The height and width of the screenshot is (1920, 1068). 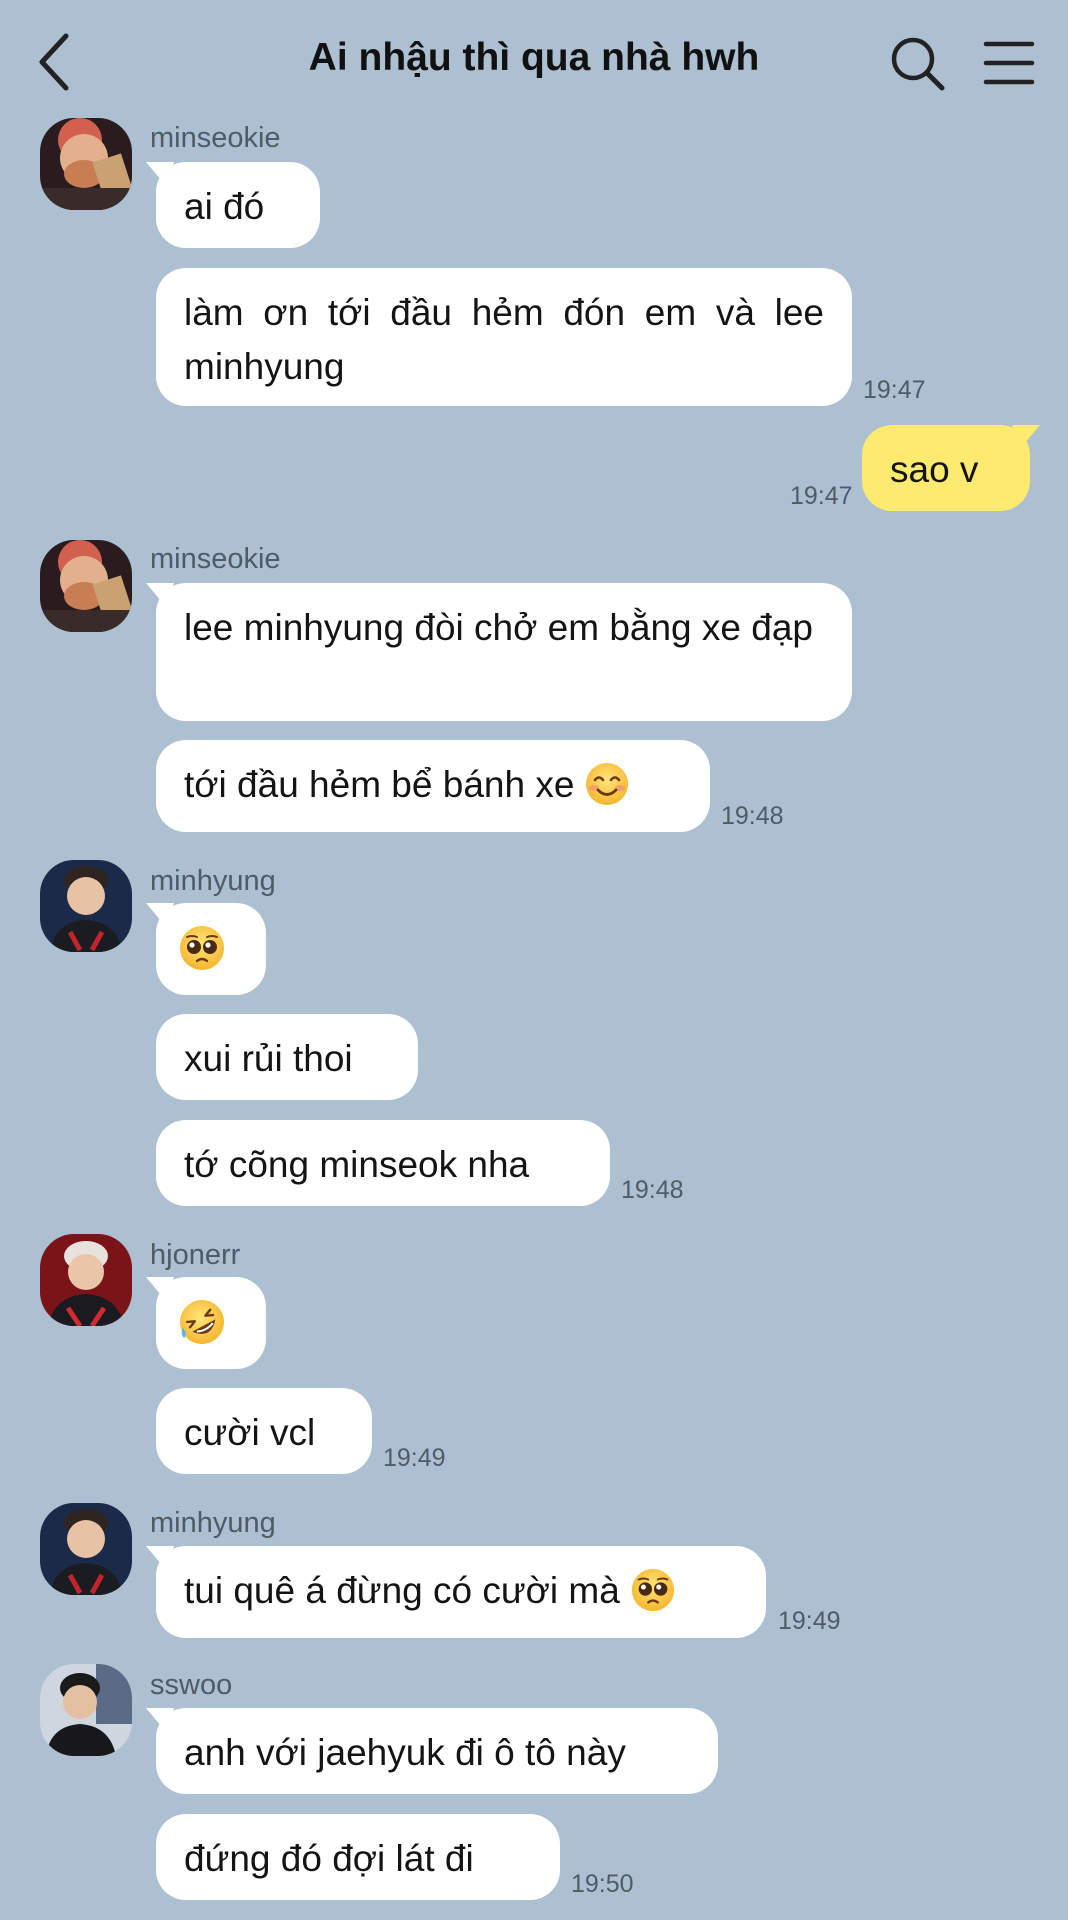 I want to click on avatar-sswoo, so click(x=86, y=1710).